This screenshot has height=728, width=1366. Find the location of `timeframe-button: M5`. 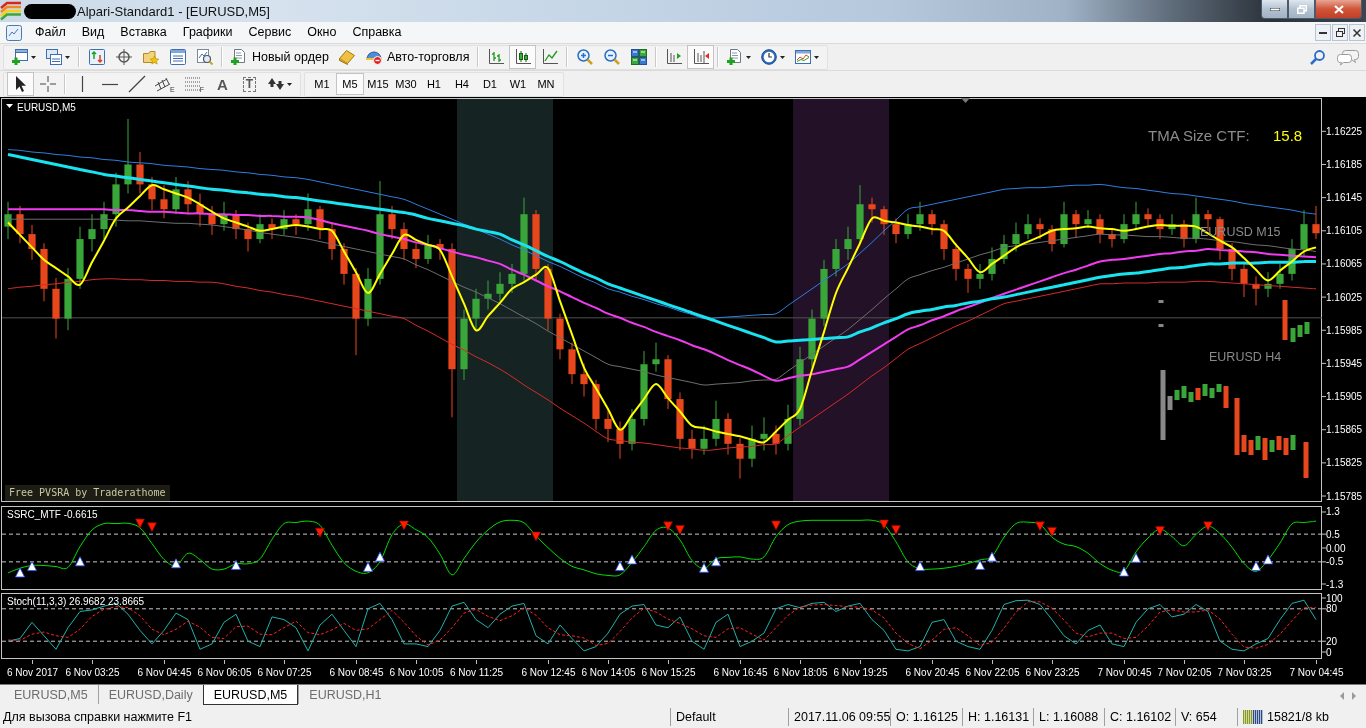

timeframe-button: M5 is located at coordinates (349, 84).